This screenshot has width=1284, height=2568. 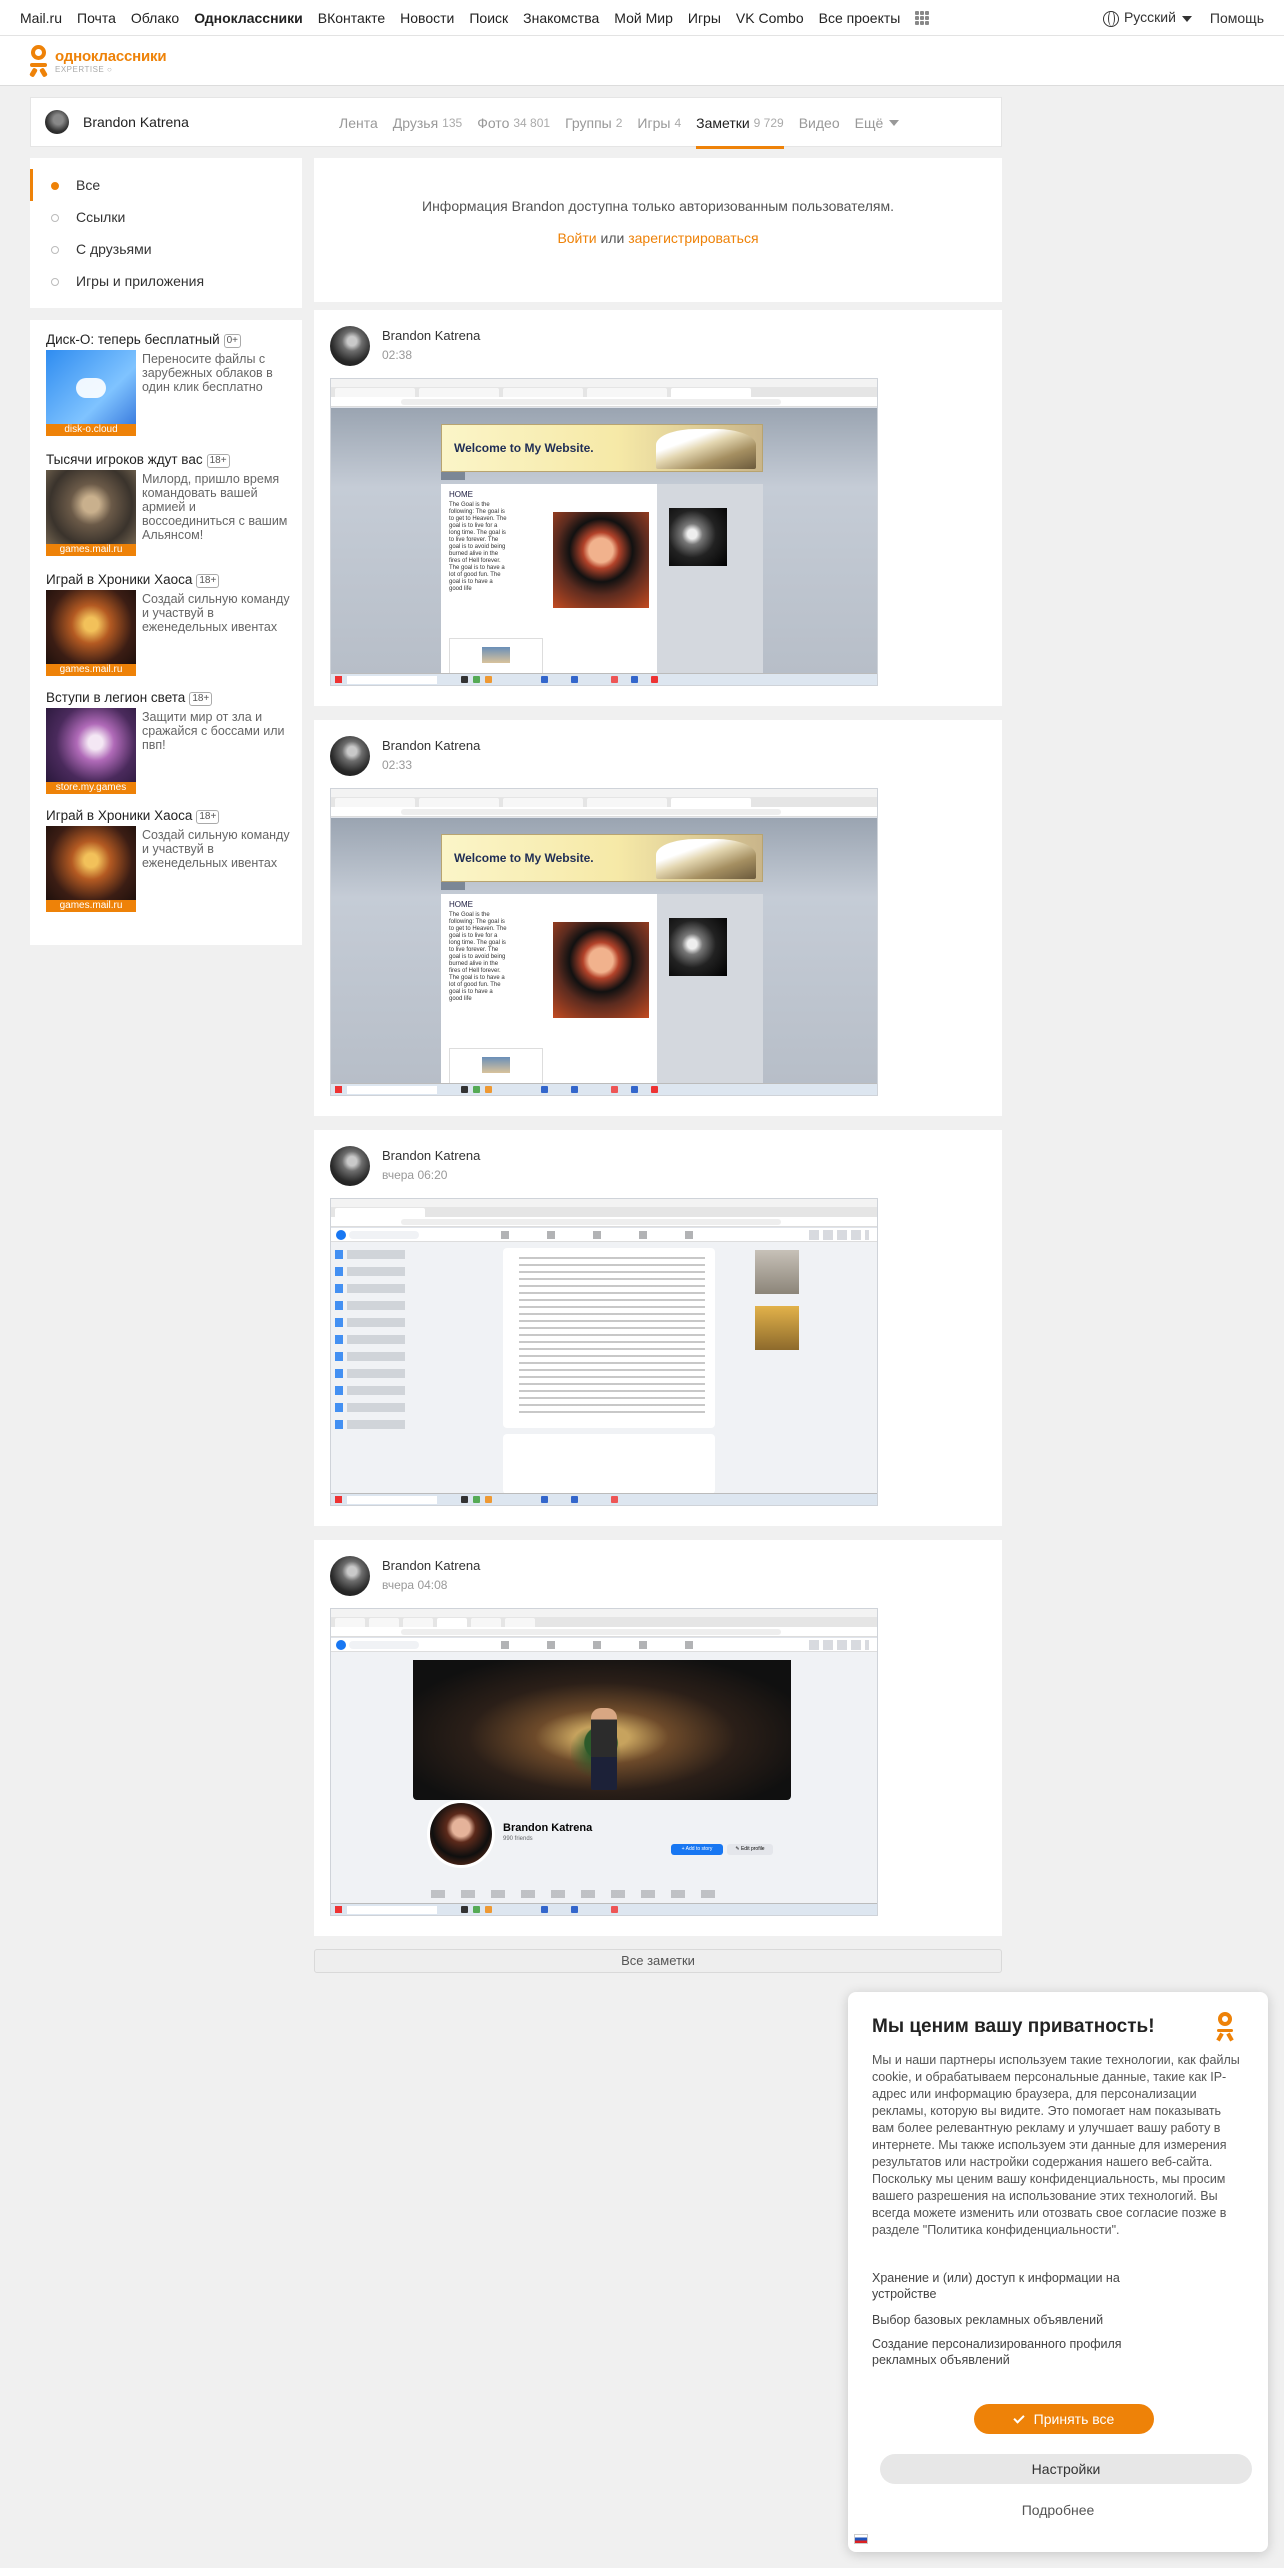 What do you see at coordinates (358, 123) in the screenshot?
I see `tab-feed: Лента` at bounding box center [358, 123].